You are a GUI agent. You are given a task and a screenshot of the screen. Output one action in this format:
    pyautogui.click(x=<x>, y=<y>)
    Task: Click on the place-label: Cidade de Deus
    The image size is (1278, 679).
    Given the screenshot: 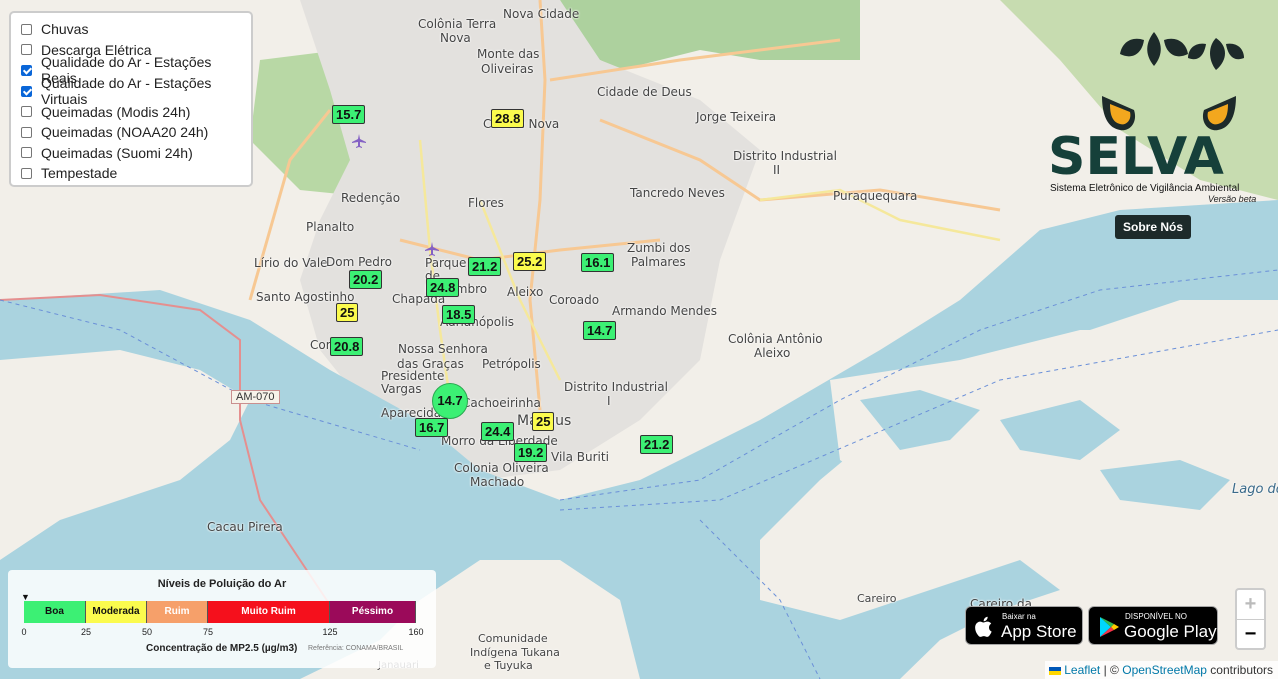 What is the action you would take?
    pyautogui.click(x=644, y=92)
    